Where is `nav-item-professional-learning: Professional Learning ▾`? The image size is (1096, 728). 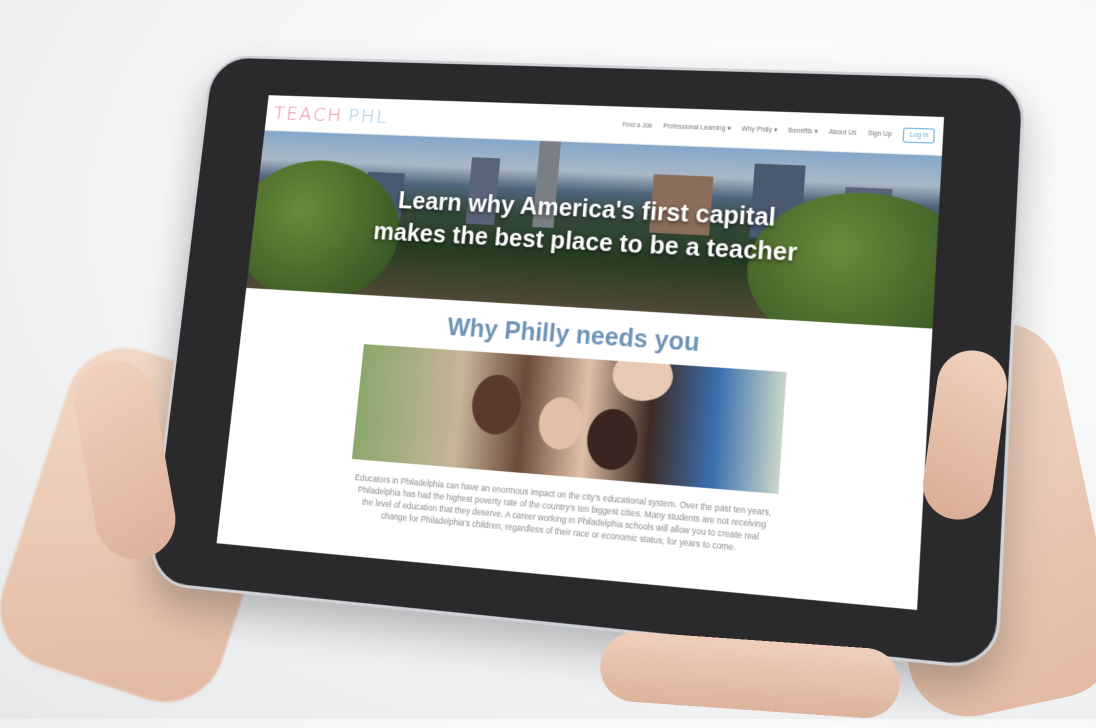
nav-item-professional-learning: Professional Learning ▾ is located at coordinates (697, 127).